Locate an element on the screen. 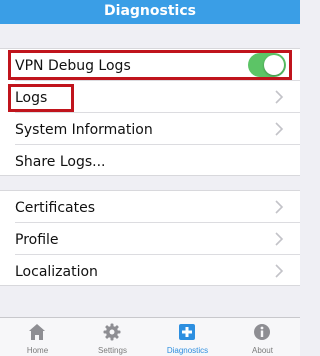  highlight-vpn-debug-logs is located at coordinates (150, 65).